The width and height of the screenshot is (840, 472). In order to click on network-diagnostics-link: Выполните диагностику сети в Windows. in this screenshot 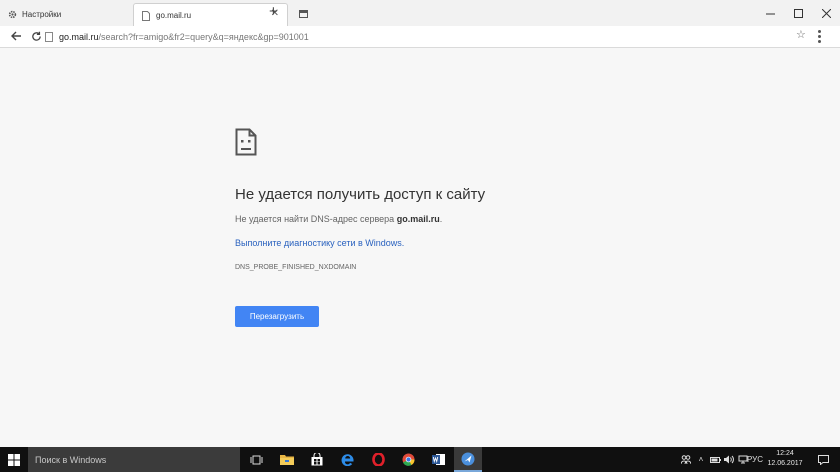, I will do `click(319, 243)`.